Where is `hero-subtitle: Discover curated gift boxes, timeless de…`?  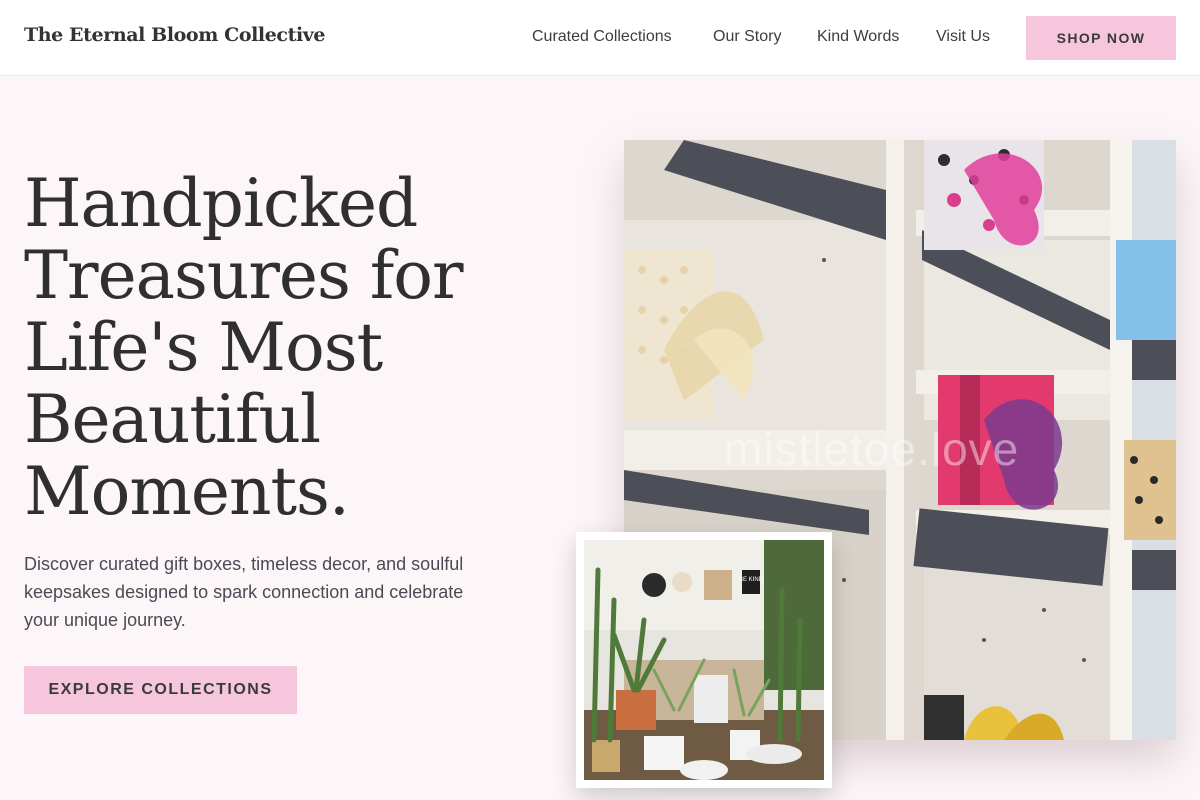 hero-subtitle: Discover curated gift boxes, timeless de… is located at coordinates (244, 592).